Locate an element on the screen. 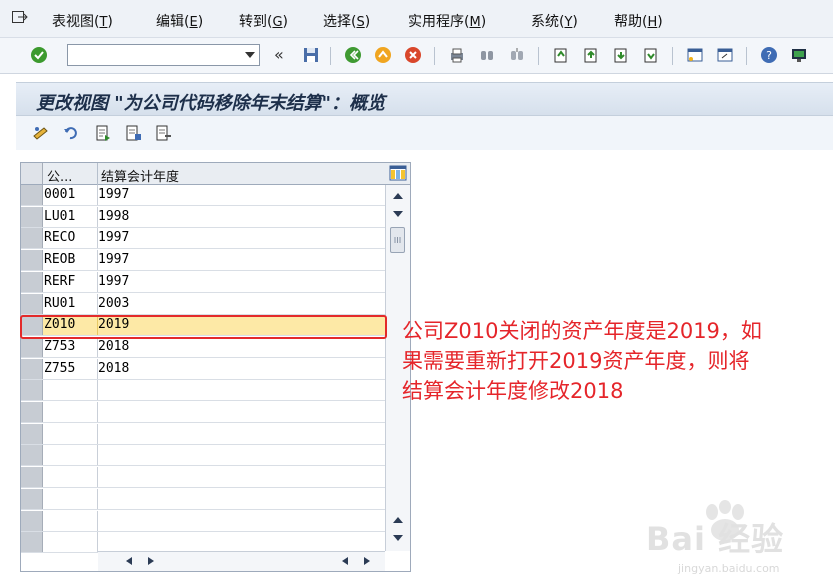 This screenshot has height=587, width=833. save-icon is located at coordinates (311, 55).